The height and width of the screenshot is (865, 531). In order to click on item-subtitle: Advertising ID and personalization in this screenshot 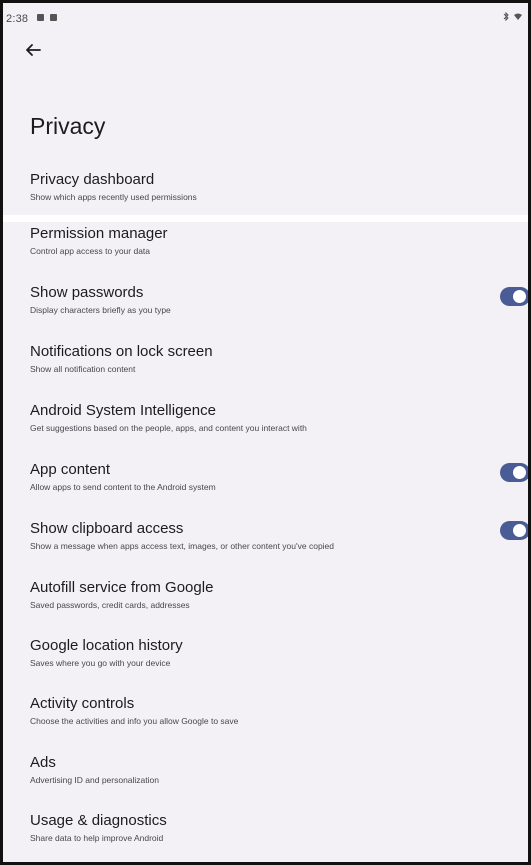, I will do `click(94, 780)`.